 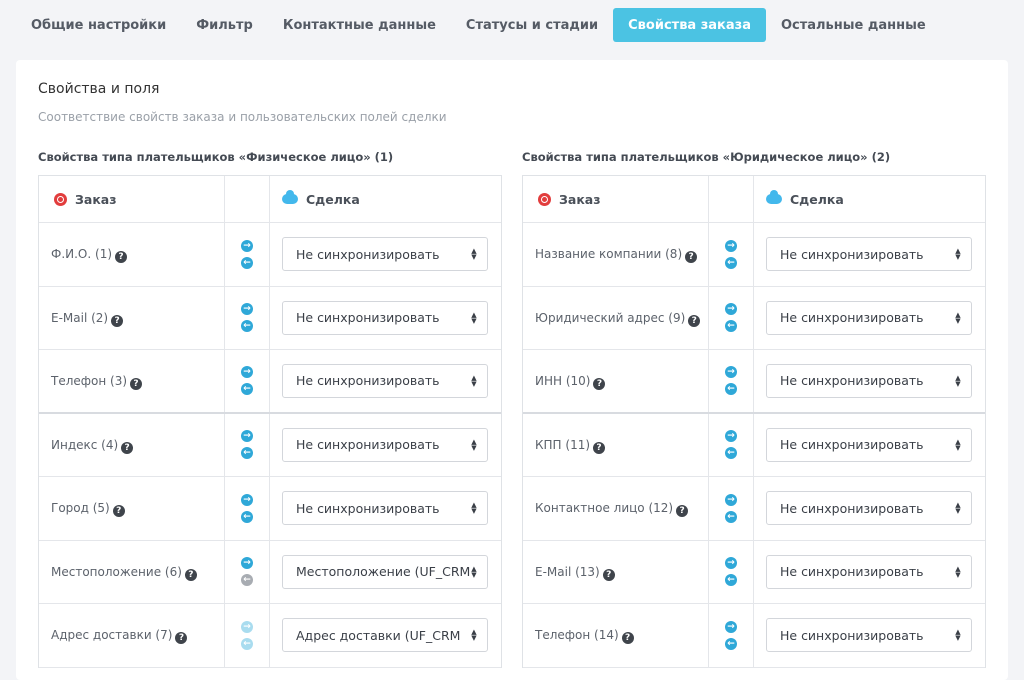 I want to click on table-row: Город (5)? → ← Не синхронизировать ▲ ▼, so click(x=270, y=509).